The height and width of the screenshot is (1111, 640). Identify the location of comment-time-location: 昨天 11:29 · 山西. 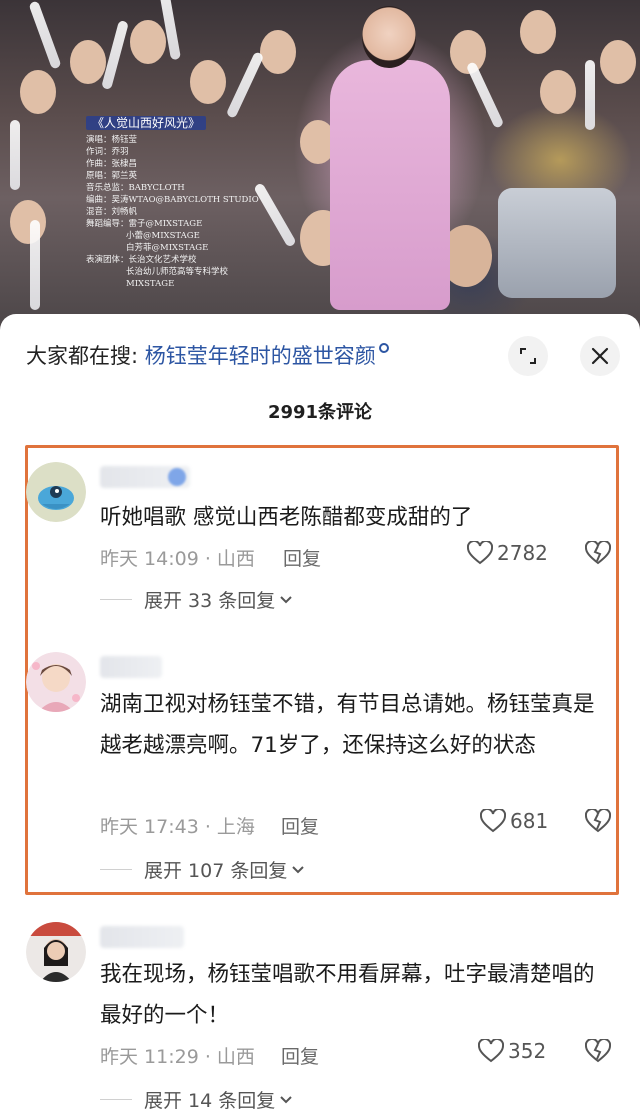
(177, 1057).